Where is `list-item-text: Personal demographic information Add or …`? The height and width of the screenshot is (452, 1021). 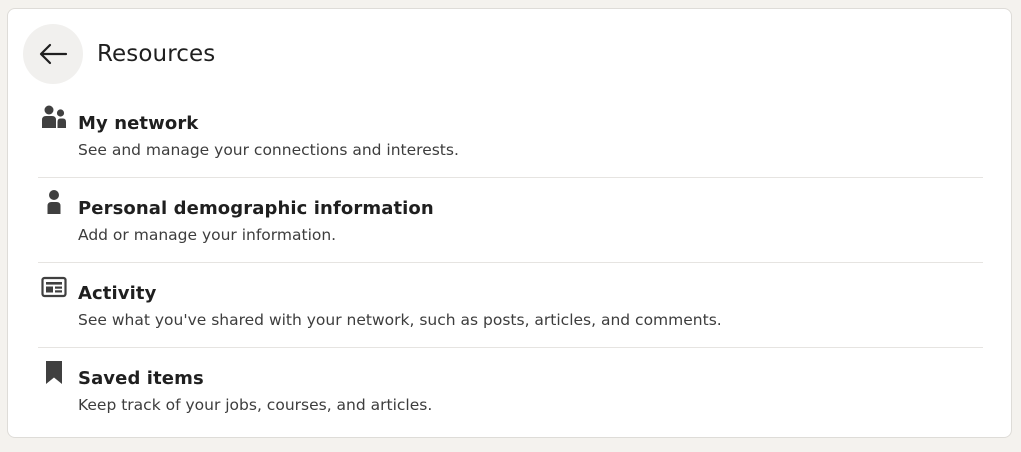
list-item-text: Personal demographic information Add or … is located at coordinates (256, 221).